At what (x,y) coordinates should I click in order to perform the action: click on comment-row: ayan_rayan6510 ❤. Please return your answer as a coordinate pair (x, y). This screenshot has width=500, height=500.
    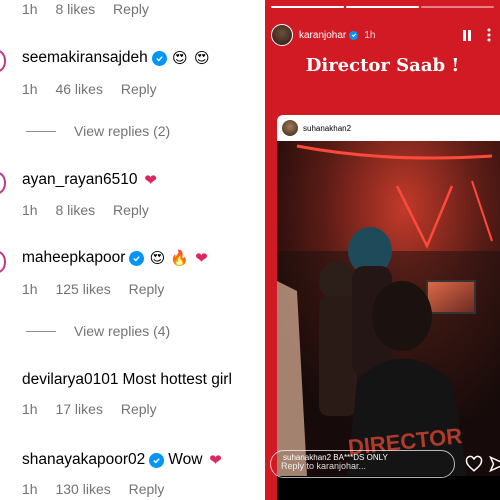
    Looking at the image, I should click on (91, 180).